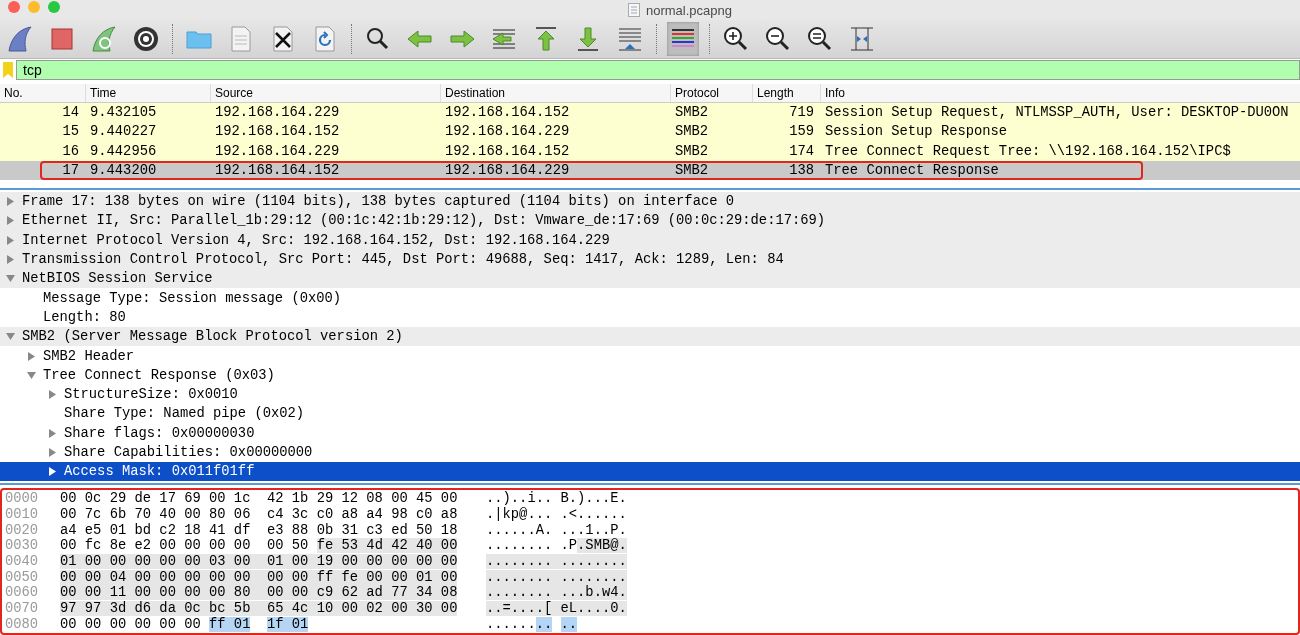  I want to click on column-header: Time, so click(147, 93).